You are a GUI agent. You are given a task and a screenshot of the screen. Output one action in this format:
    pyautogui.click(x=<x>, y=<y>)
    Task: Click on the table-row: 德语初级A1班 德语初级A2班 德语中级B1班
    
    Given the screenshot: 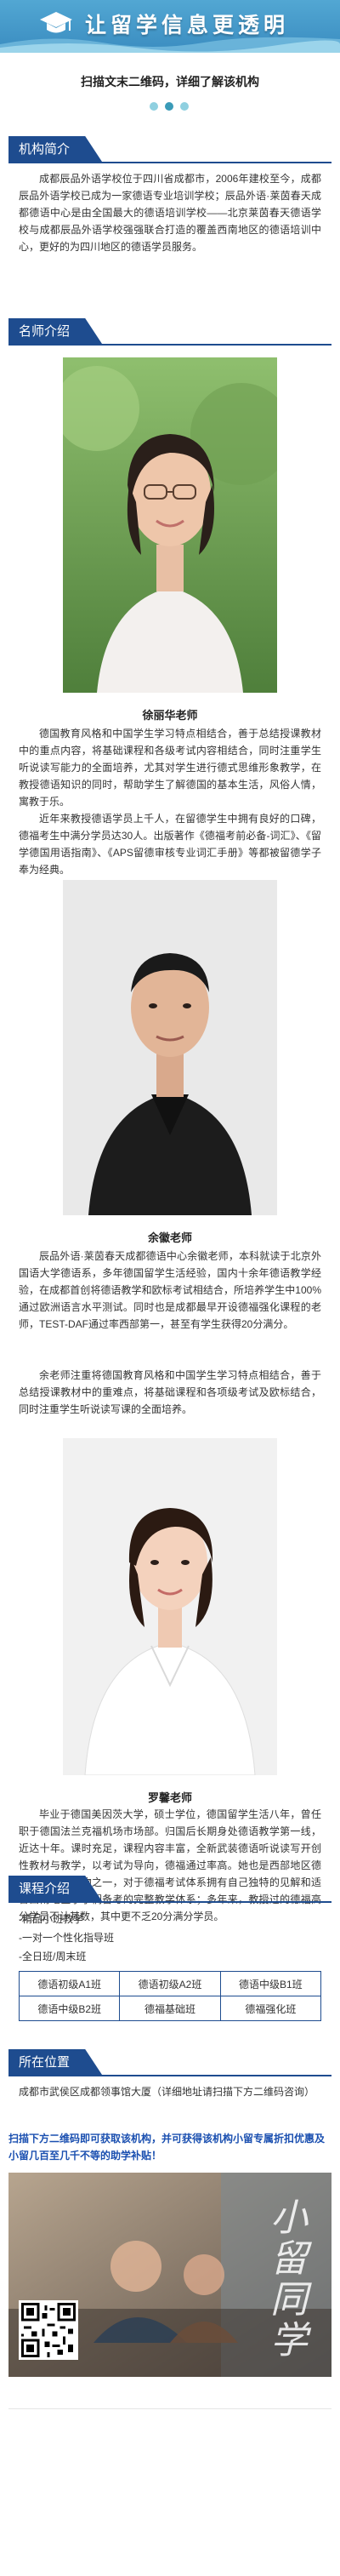 What is the action you would take?
    pyautogui.click(x=170, y=1983)
    